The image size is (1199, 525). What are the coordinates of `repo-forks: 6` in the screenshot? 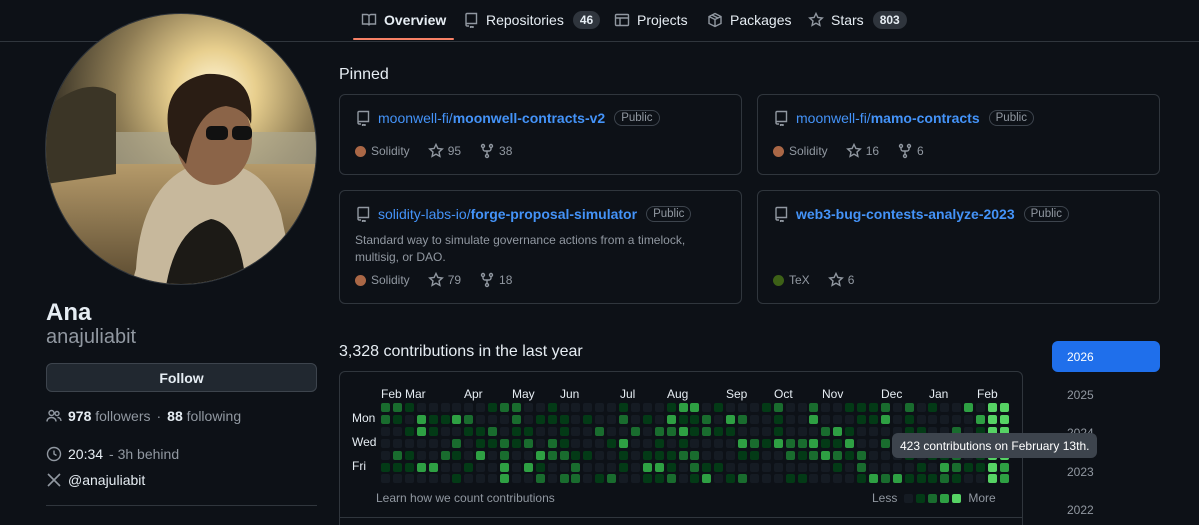 It's located at (910, 151).